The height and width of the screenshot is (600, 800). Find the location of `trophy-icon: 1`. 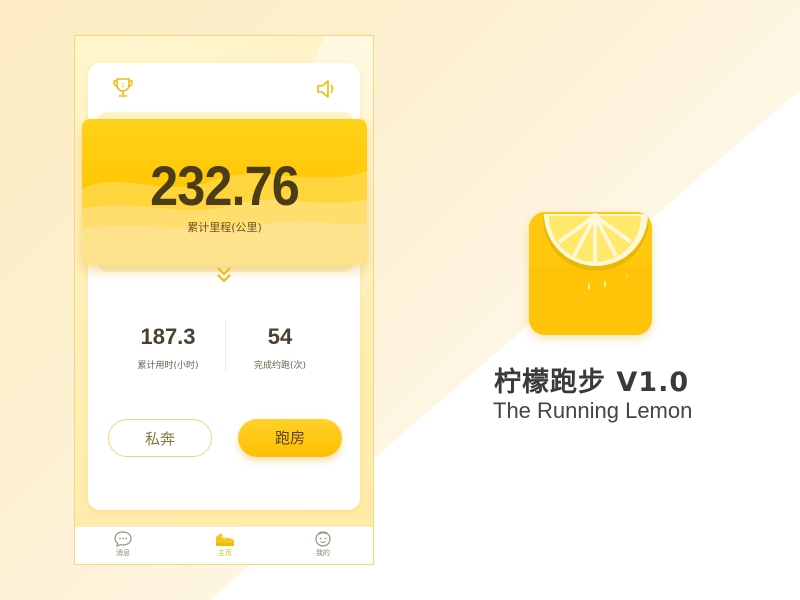

trophy-icon: 1 is located at coordinates (123, 88).